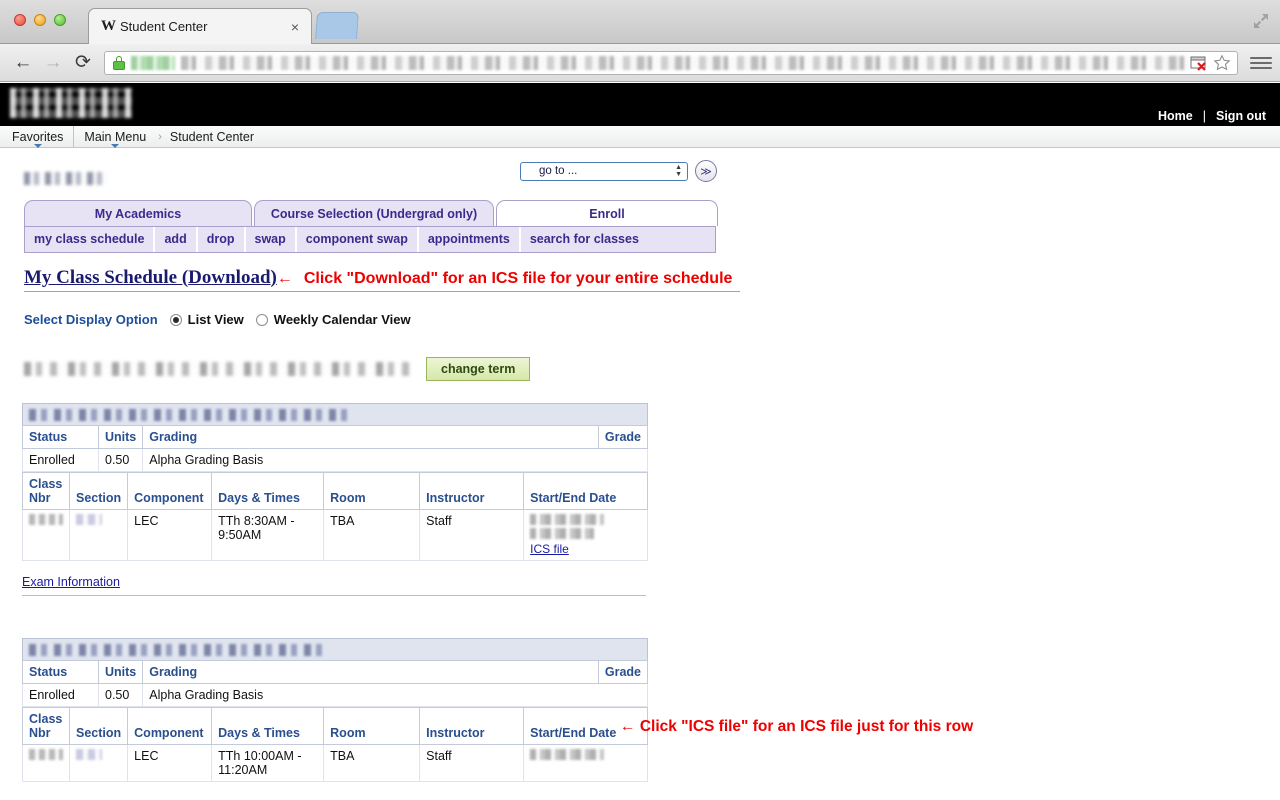  I want to click on goto-select: go to ... ▲ ▼, so click(604, 171).